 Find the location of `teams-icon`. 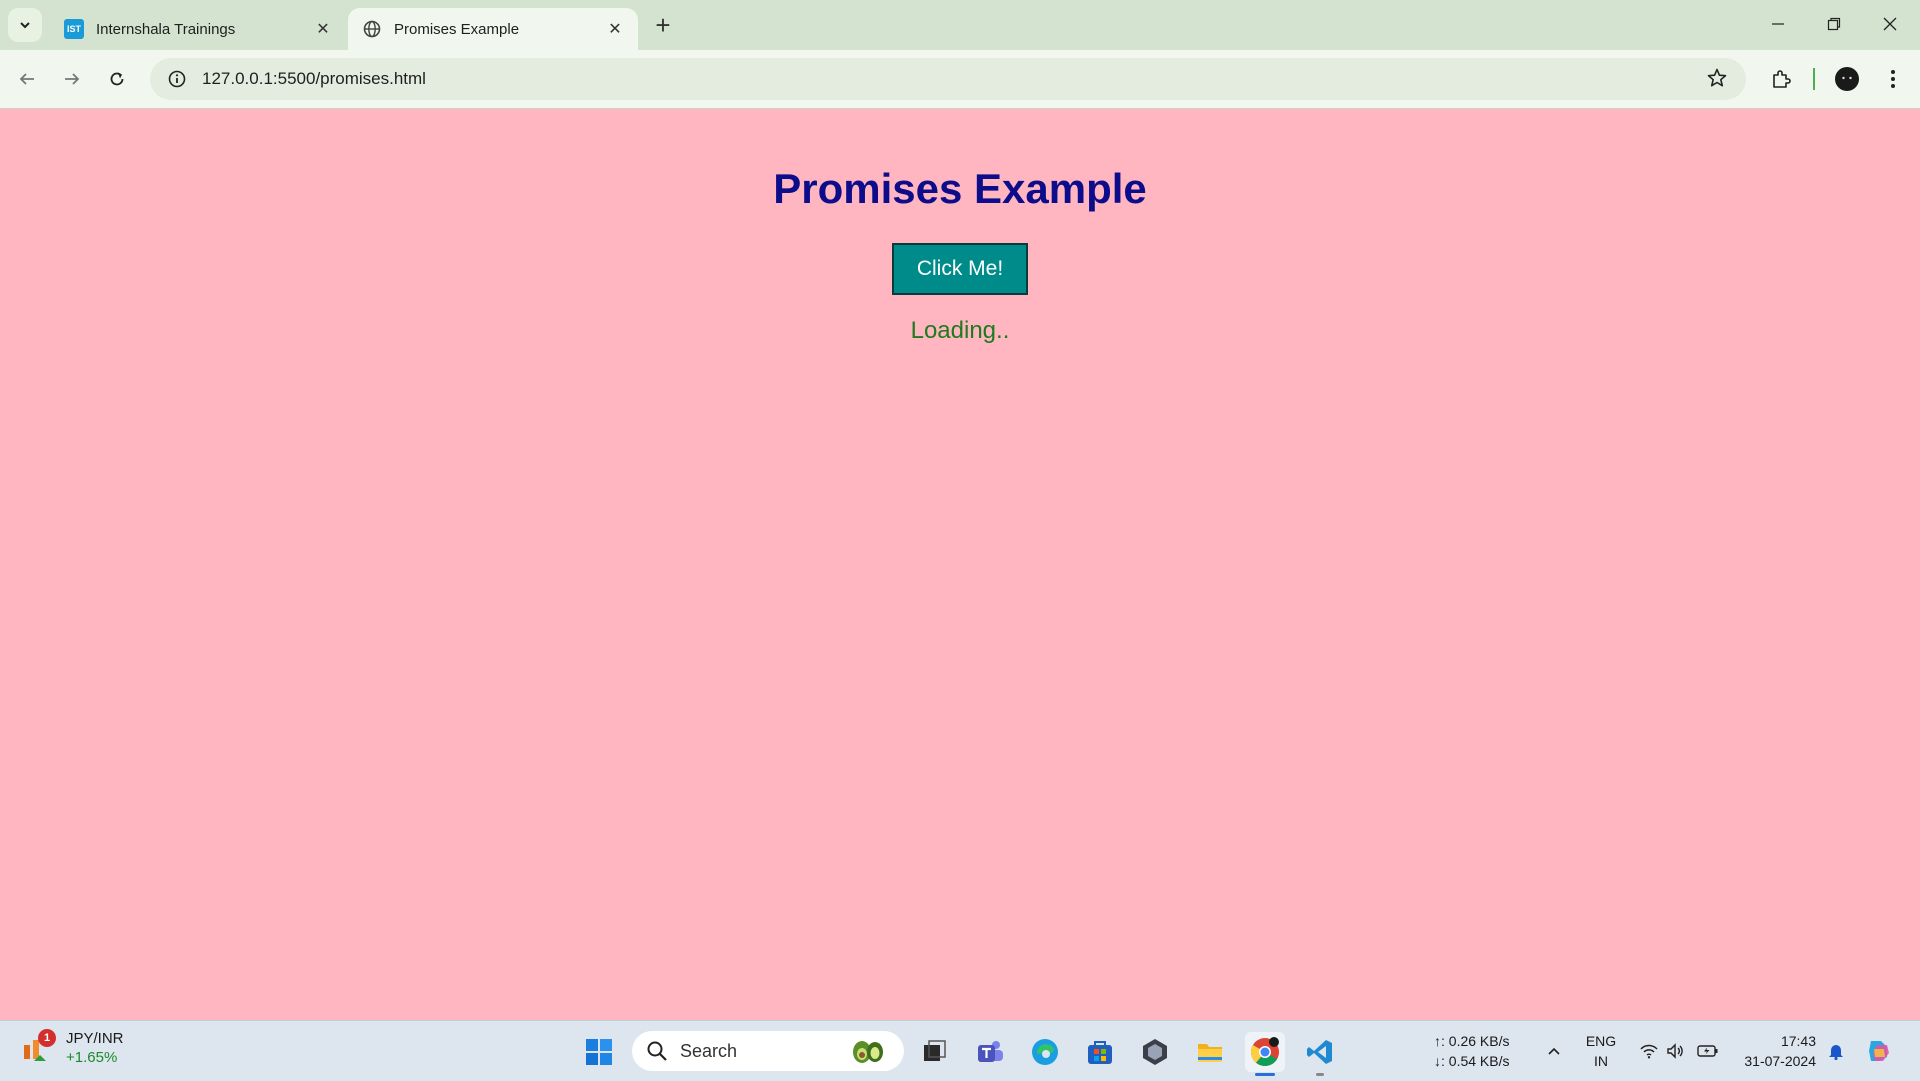

teams-icon is located at coordinates (990, 1052).